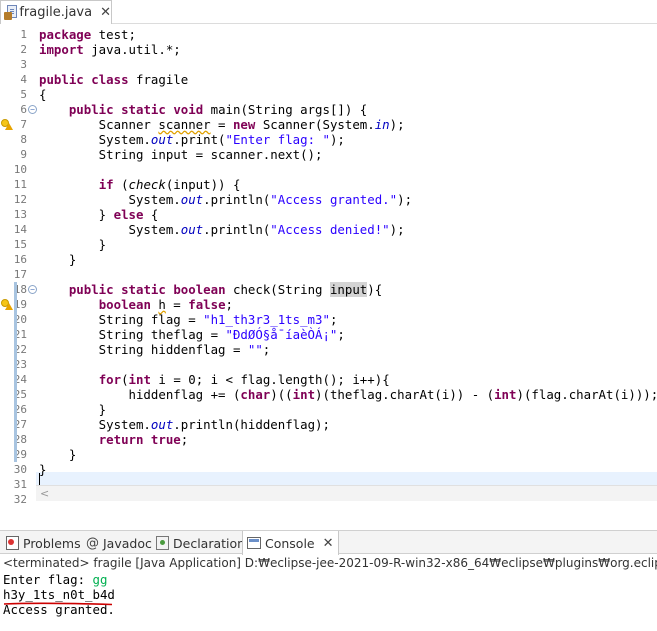 This screenshot has height=631, width=657. Describe the element at coordinates (346, 493) in the screenshot. I see `horizontal-scrollbar: <` at that location.